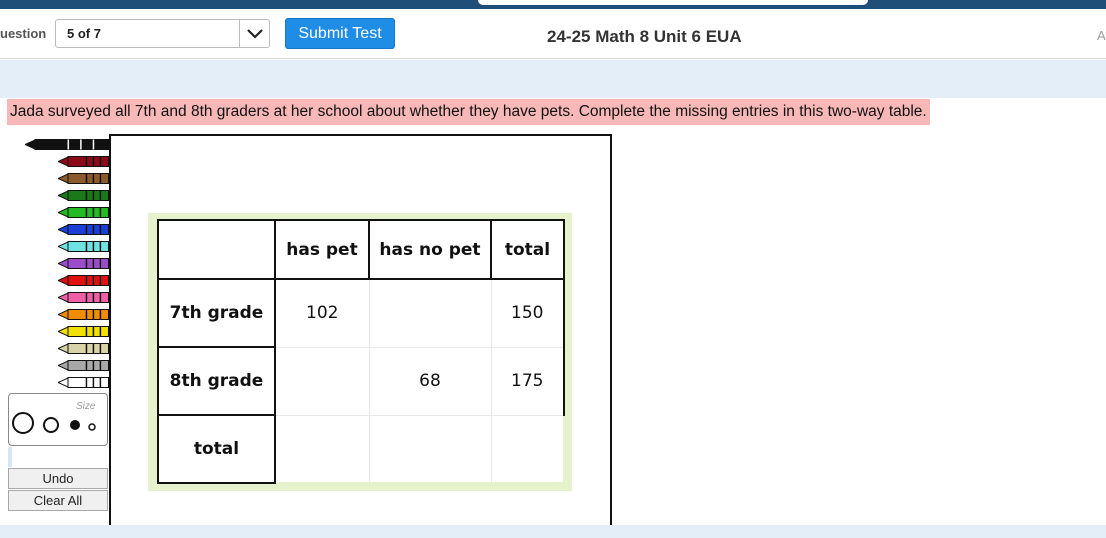 The image size is (1106, 538). Describe the element at coordinates (322, 381) in the screenshot. I see `cell-8th-has-pet-input` at that location.